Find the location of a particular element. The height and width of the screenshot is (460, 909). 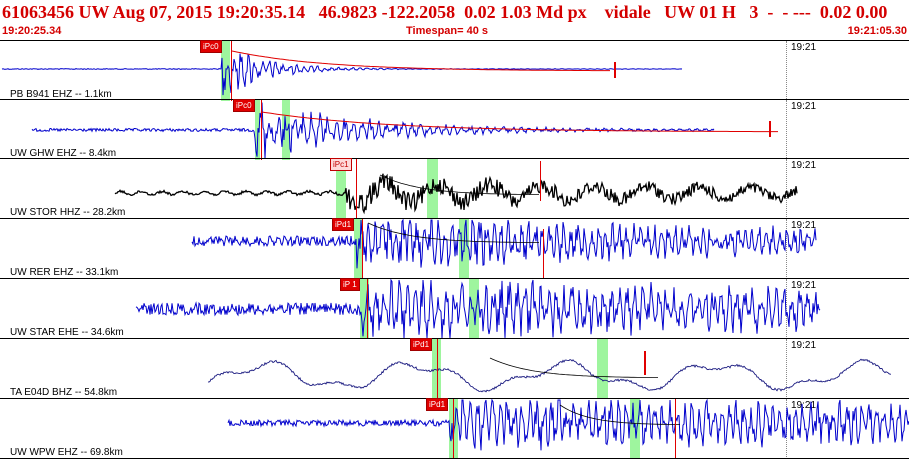

trace-panel: 19:21 iPd1 UW RER EHZ -- 33.1km is located at coordinates (454, 248).